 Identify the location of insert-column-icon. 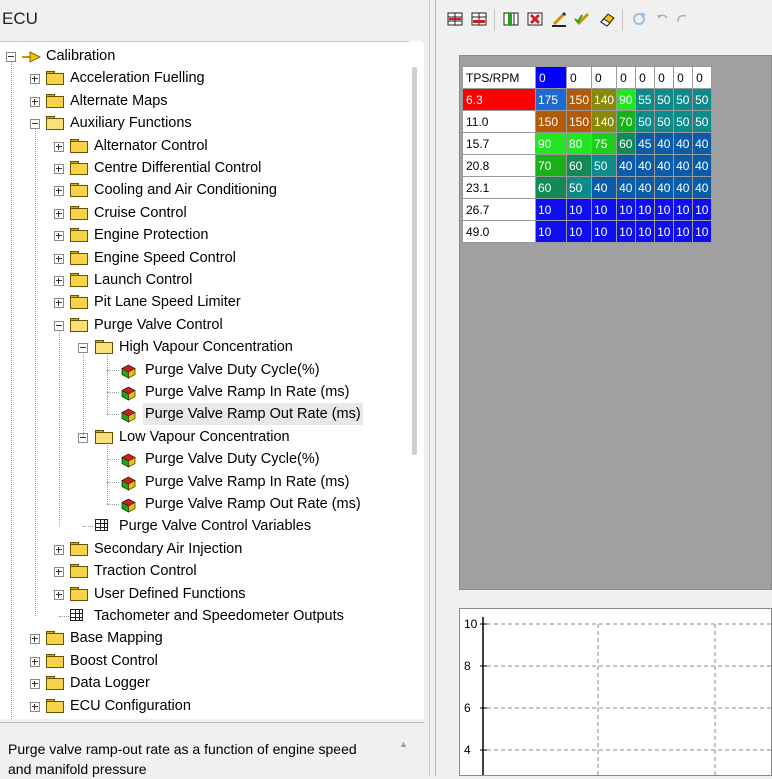
(511, 19).